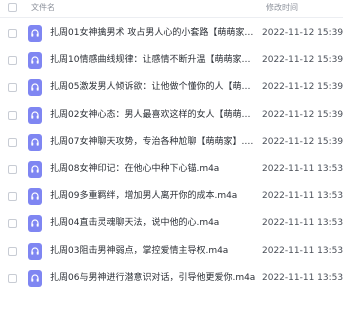 The width and height of the screenshot is (343, 310). Describe the element at coordinates (153, 142) in the screenshot. I see `file-name: 扎周07女神聊天攻势，专治各种尬聊【萌萌家】.m4a` at that location.